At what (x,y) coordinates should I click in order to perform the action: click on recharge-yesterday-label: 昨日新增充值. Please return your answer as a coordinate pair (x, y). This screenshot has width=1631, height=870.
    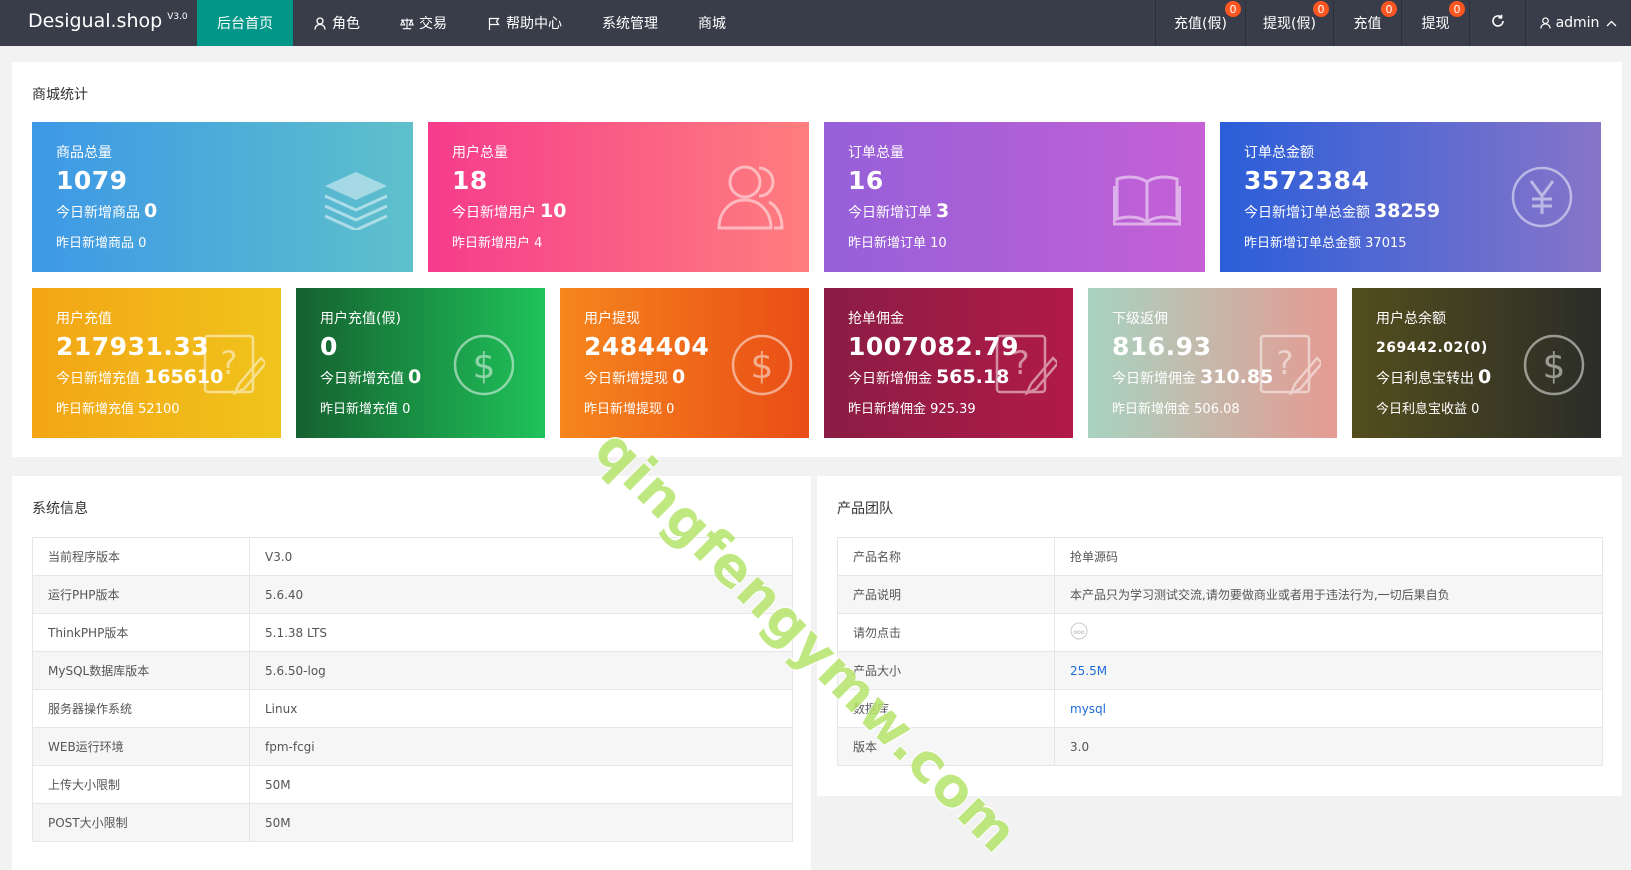
    Looking at the image, I should click on (95, 409).